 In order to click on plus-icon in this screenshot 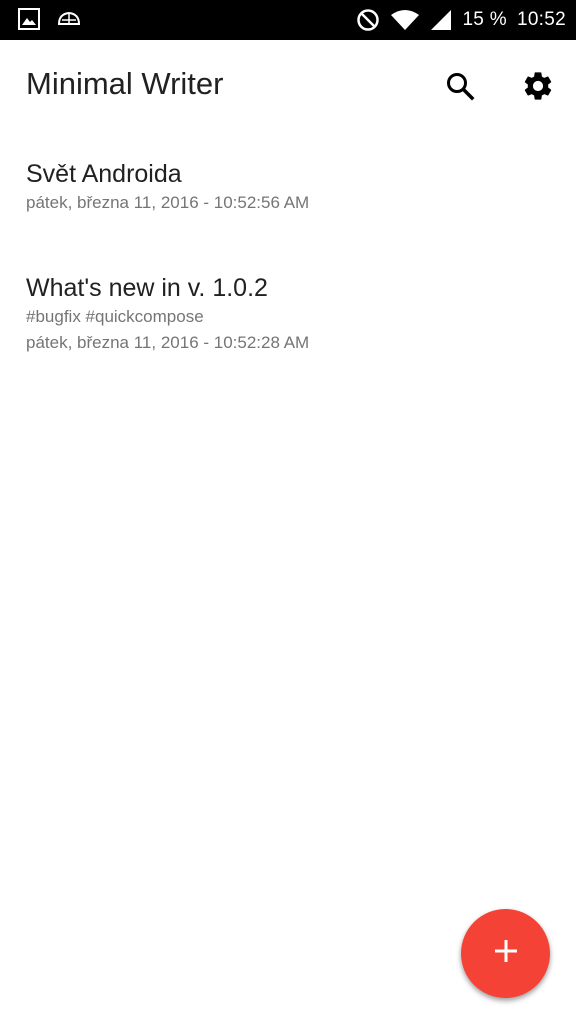, I will do `click(506, 953)`.